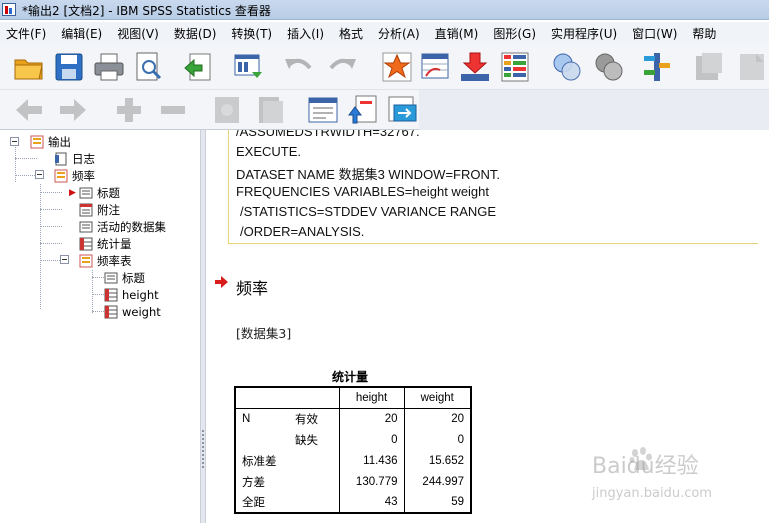 Image resolution: width=769 pixels, height=523 pixels. I want to click on outline-node-height-table: height, so click(131, 294).